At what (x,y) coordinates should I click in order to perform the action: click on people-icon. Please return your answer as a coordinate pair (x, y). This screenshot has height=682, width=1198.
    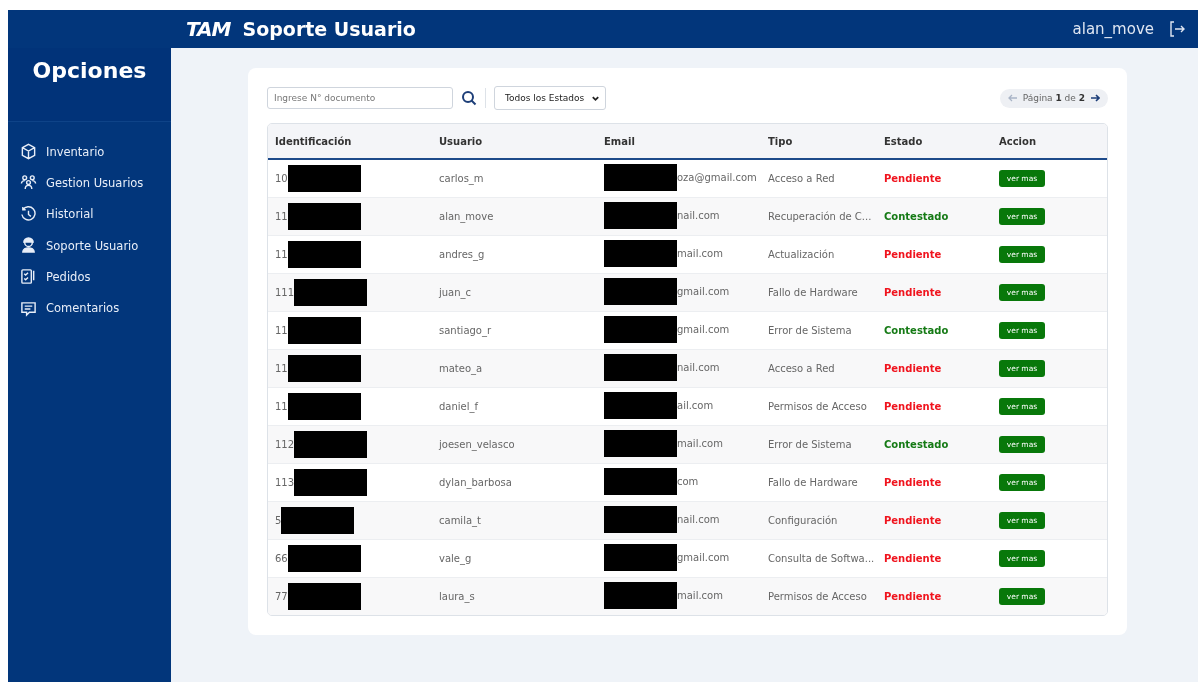
    Looking at the image, I should click on (28, 183).